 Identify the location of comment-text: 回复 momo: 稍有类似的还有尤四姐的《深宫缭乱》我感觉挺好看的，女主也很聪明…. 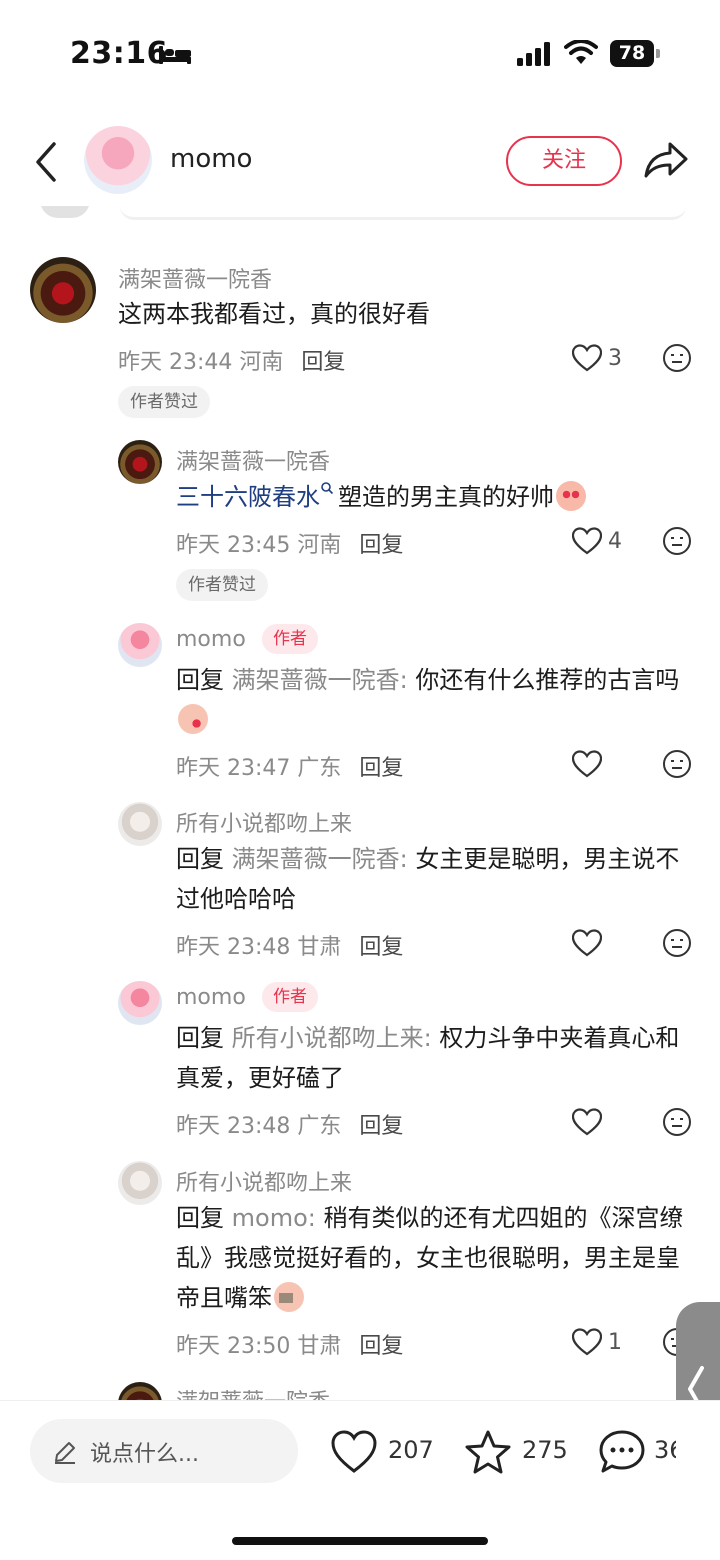
(436, 1258).